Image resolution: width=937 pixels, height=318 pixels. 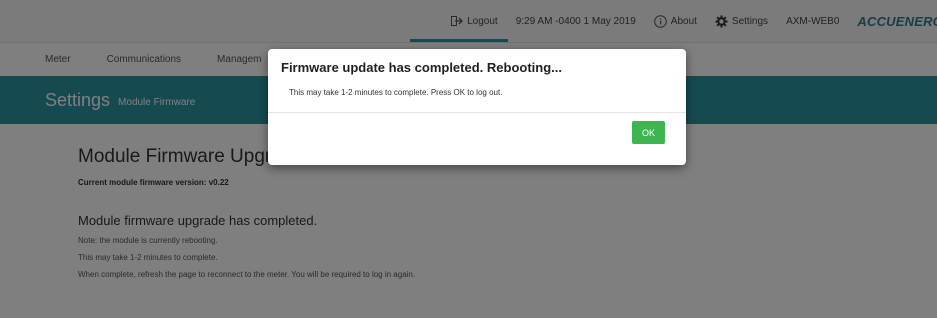 What do you see at coordinates (648, 132) in the screenshot?
I see `ok-button: OK` at bounding box center [648, 132].